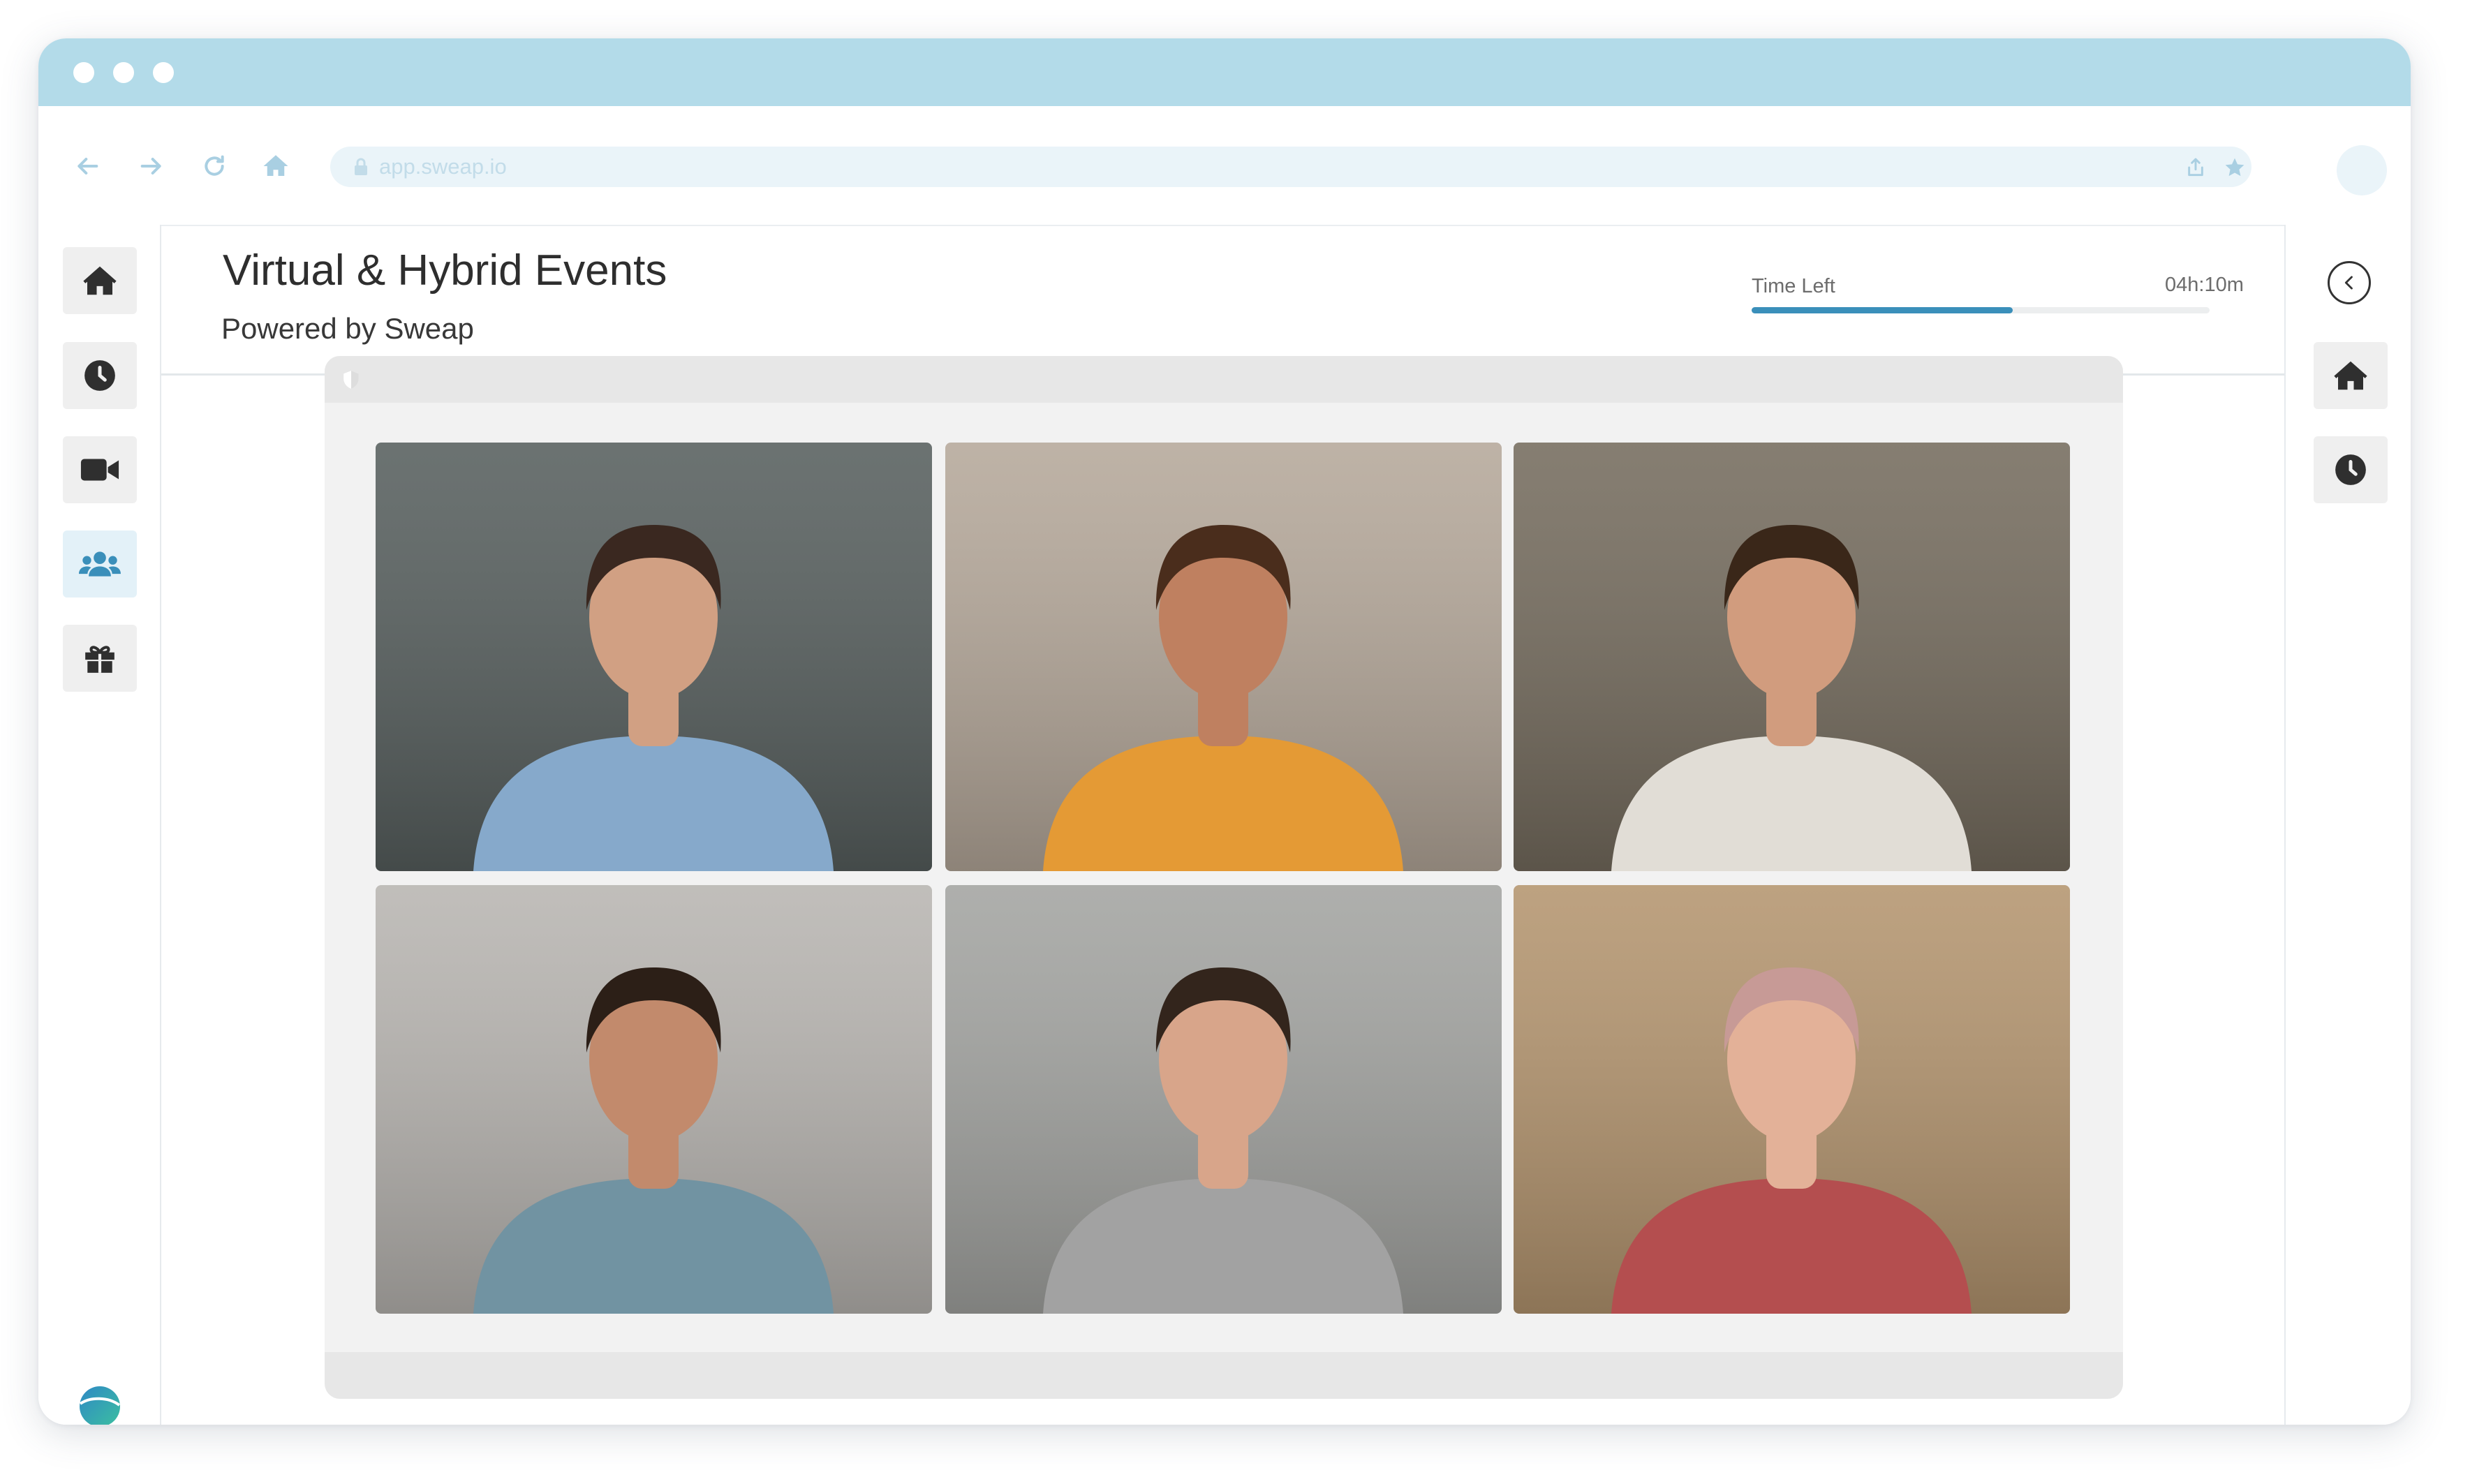 Image resolution: width=2470 pixels, height=1484 pixels. I want to click on users-icon, so click(100, 564).